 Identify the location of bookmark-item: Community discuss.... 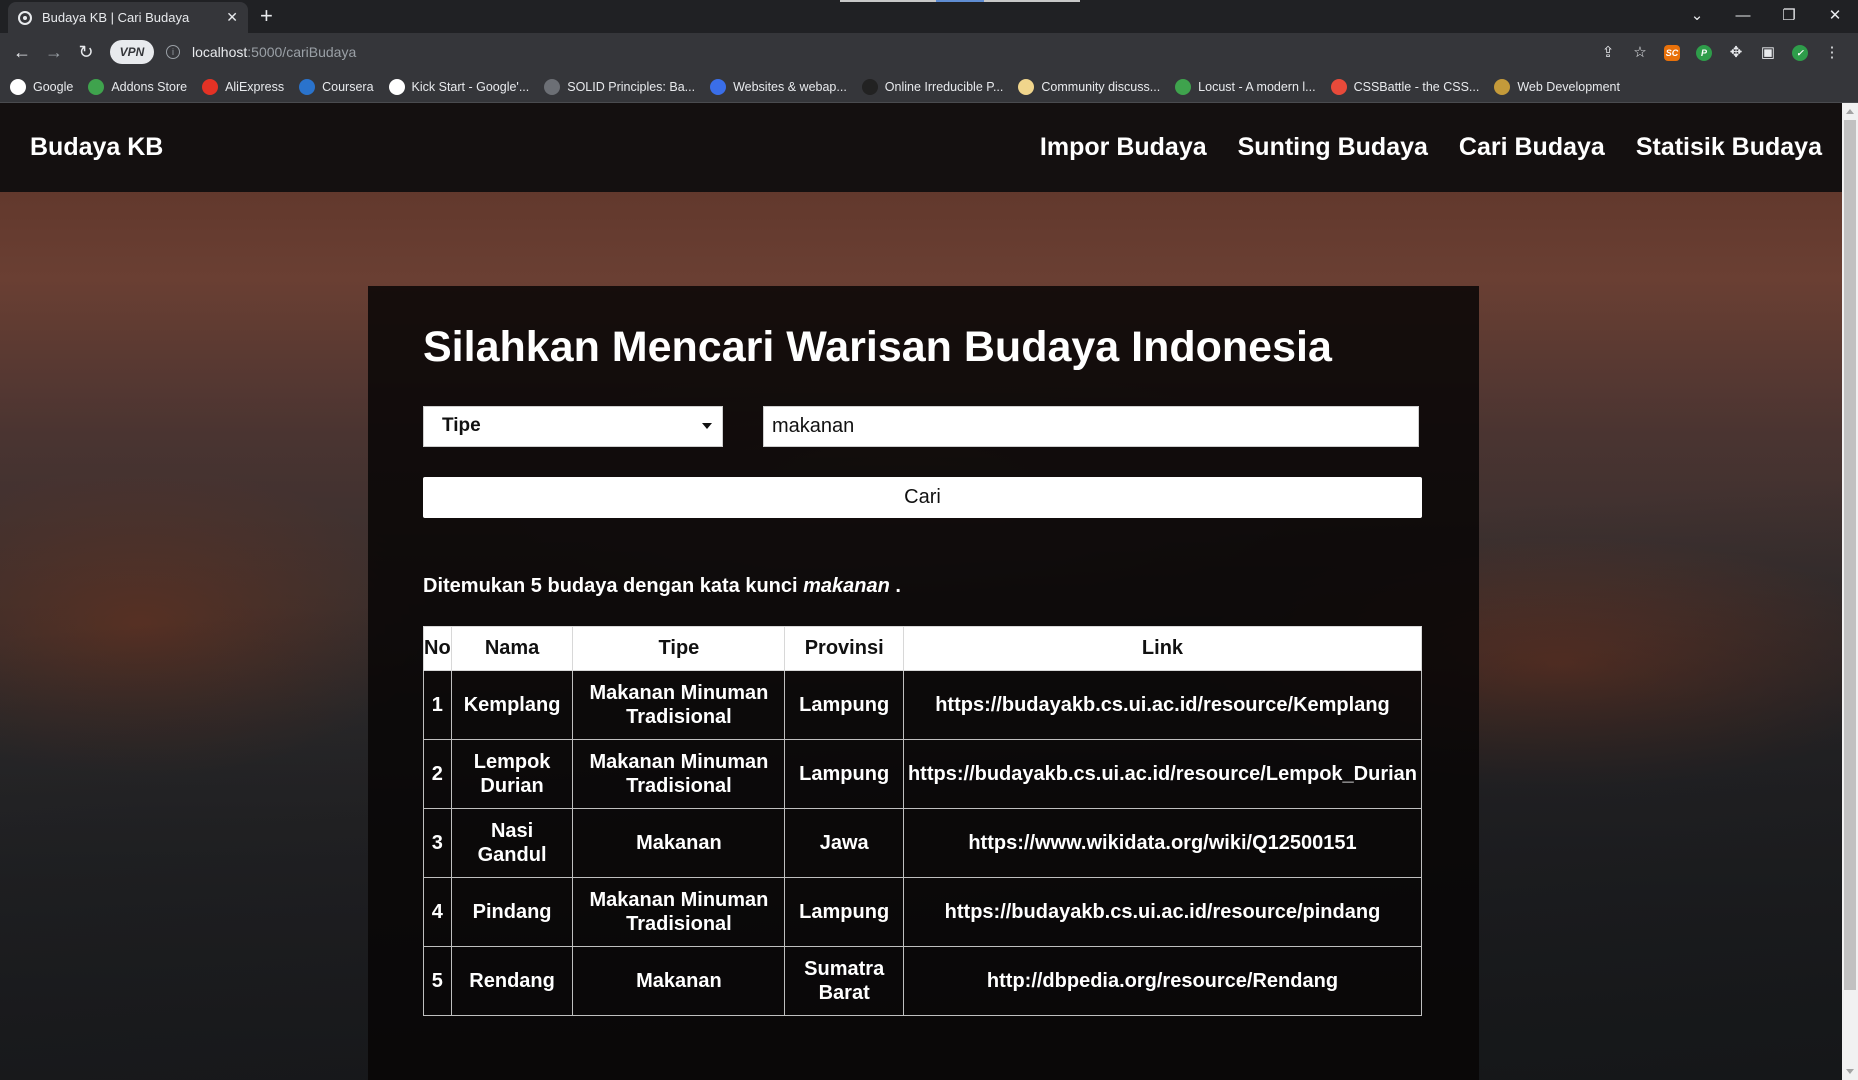
(1089, 86).